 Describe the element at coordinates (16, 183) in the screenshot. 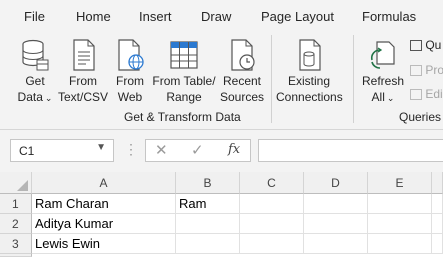

I see `select-all-corner` at that location.